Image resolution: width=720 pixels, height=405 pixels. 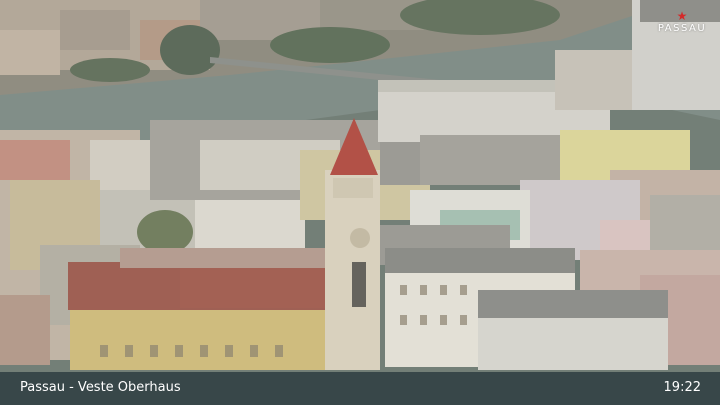 I want to click on location-caption: Passau - Veste Oberhaus, so click(x=100, y=387).